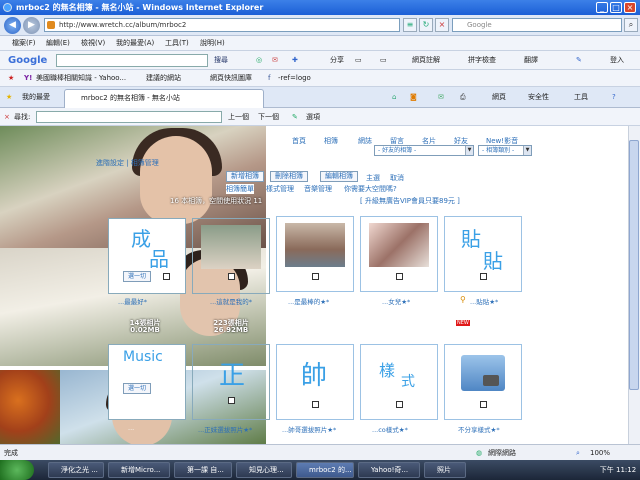  Describe the element at coordinates (7, 117) in the screenshot. I see `find-close-icon: ×` at that location.